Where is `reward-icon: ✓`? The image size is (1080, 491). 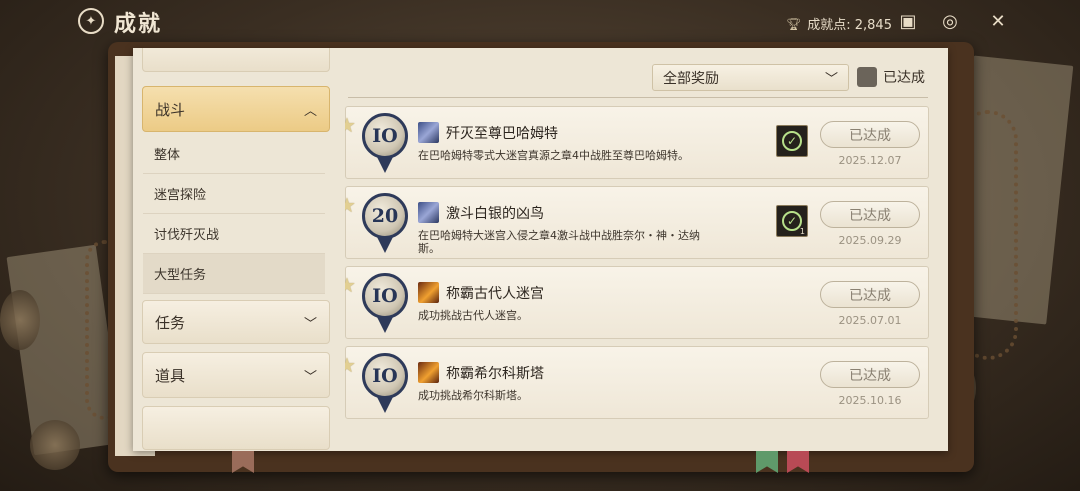
reward-icon: ✓ is located at coordinates (792, 141).